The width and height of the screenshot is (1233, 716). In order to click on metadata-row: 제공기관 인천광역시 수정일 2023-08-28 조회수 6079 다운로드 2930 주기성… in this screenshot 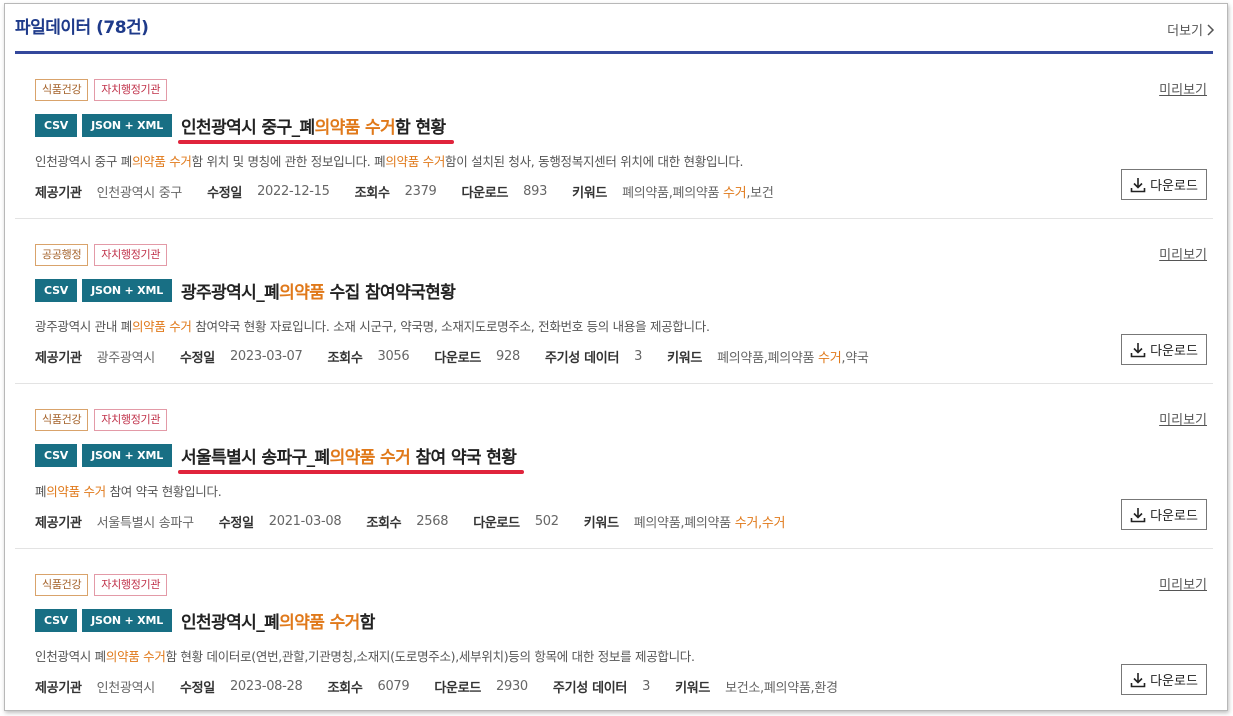, I will do `click(436, 686)`.